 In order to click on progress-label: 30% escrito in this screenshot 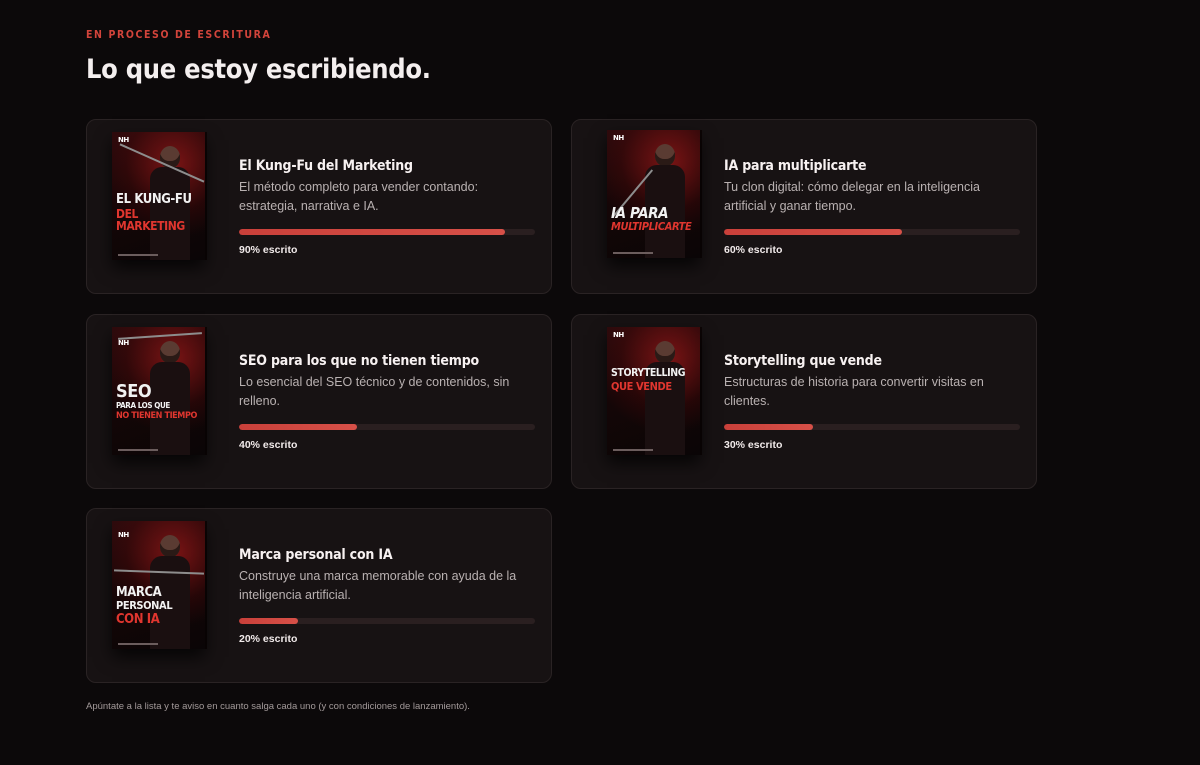, I will do `click(753, 445)`.